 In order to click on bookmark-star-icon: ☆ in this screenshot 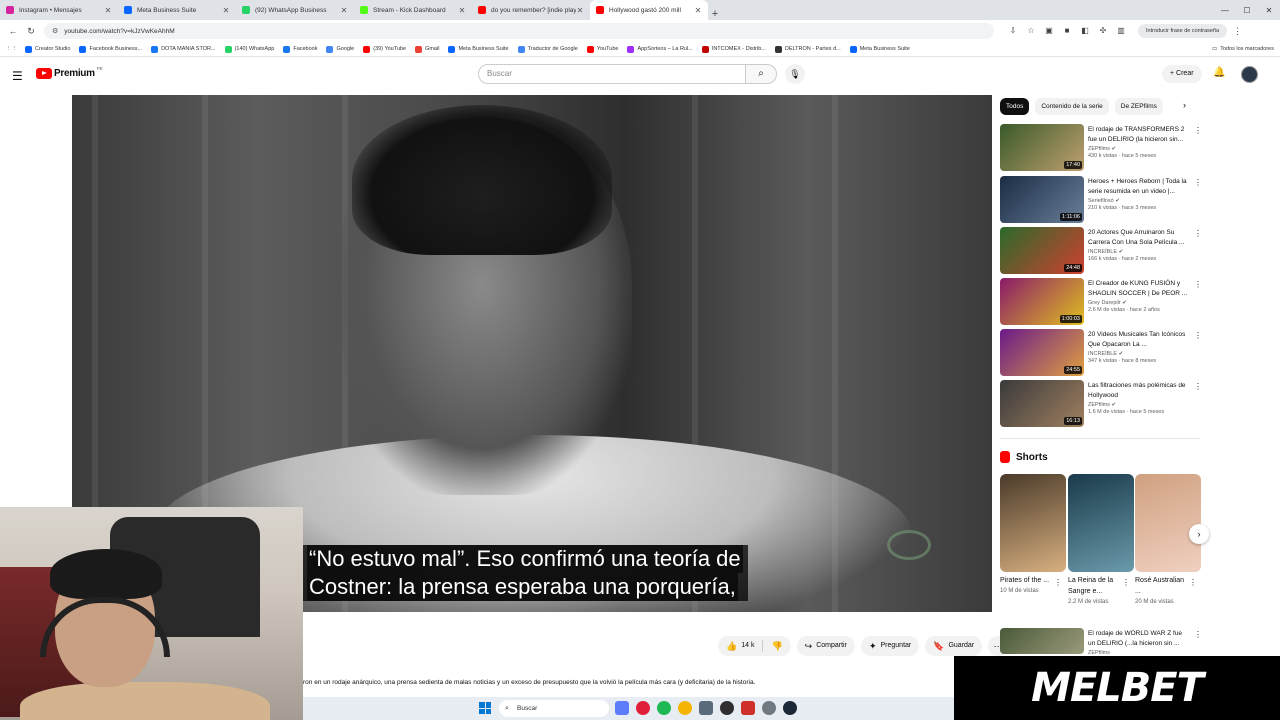, I will do `click(1031, 31)`.